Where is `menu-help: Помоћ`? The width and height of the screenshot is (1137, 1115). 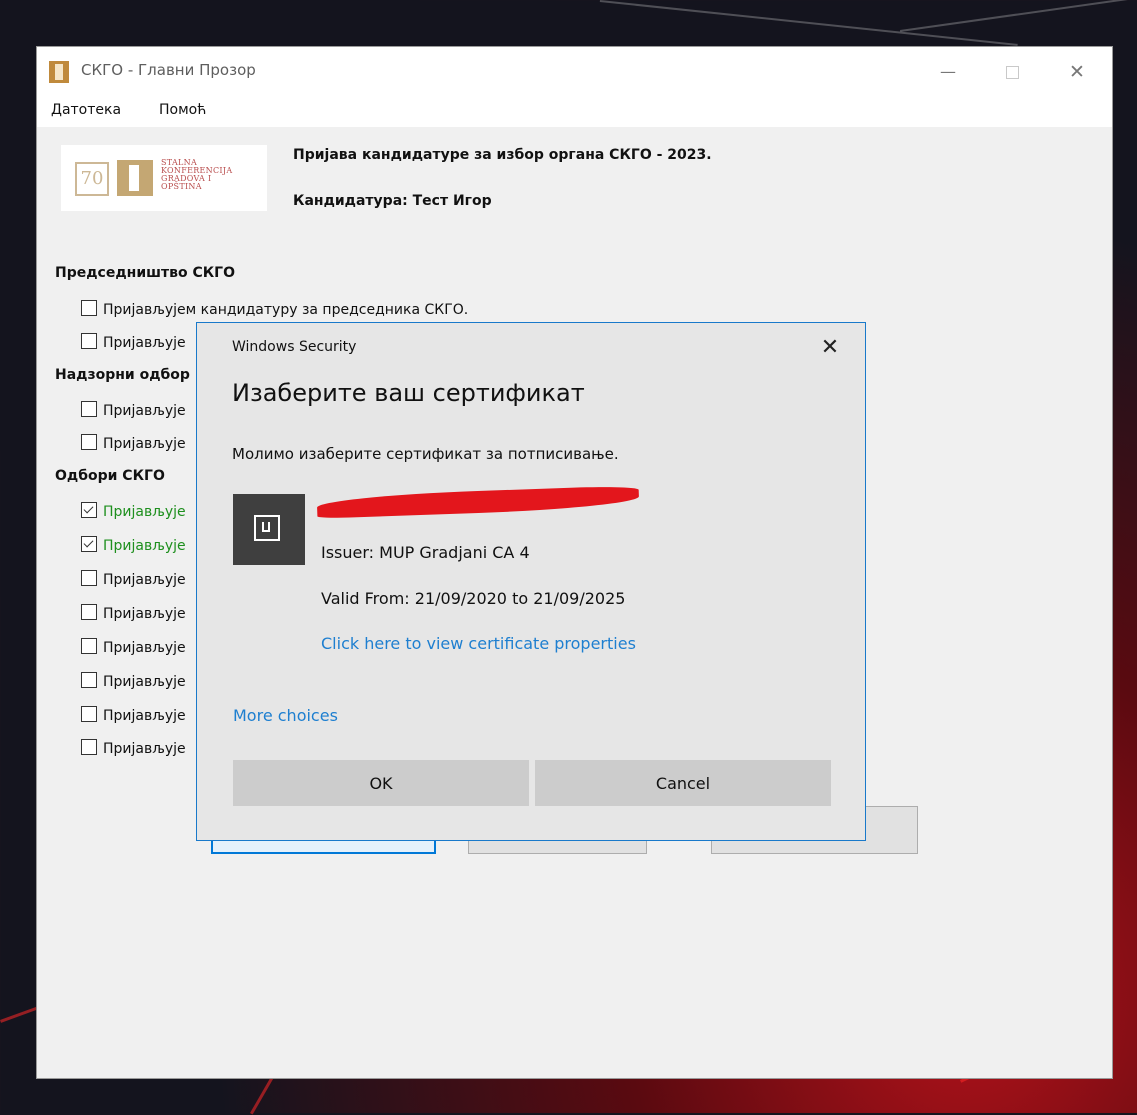
menu-help: Помоћ is located at coordinates (182, 110).